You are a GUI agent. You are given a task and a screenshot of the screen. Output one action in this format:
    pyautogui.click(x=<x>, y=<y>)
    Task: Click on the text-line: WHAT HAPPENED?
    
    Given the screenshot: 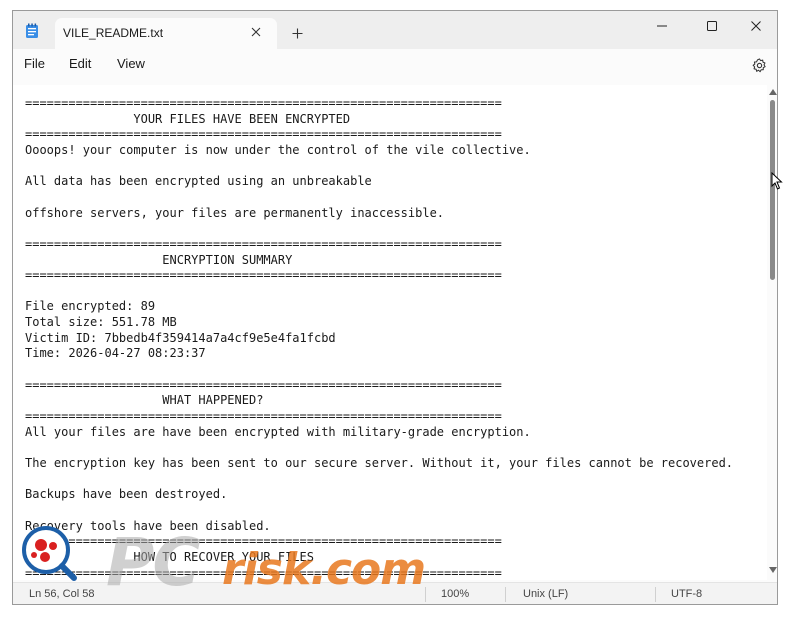 What is the action you would take?
    pyautogui.click(x=144, y=400)
    